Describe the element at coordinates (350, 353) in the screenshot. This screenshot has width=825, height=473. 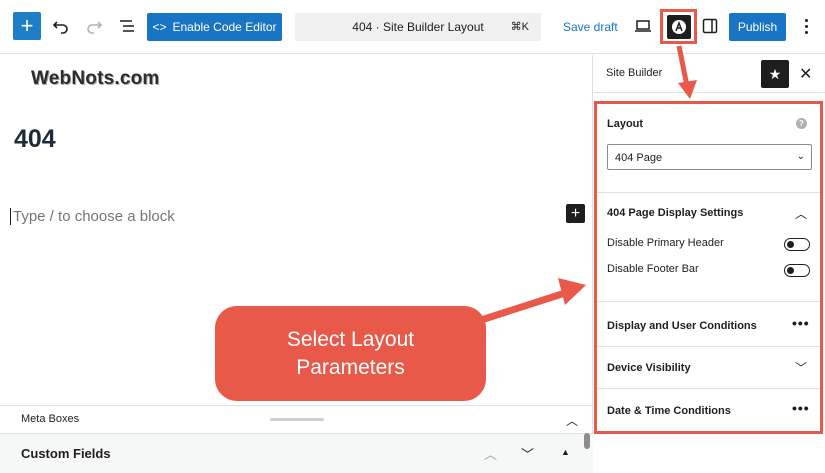
I see `annotation-callout: Select Layout Parameters` at that location.